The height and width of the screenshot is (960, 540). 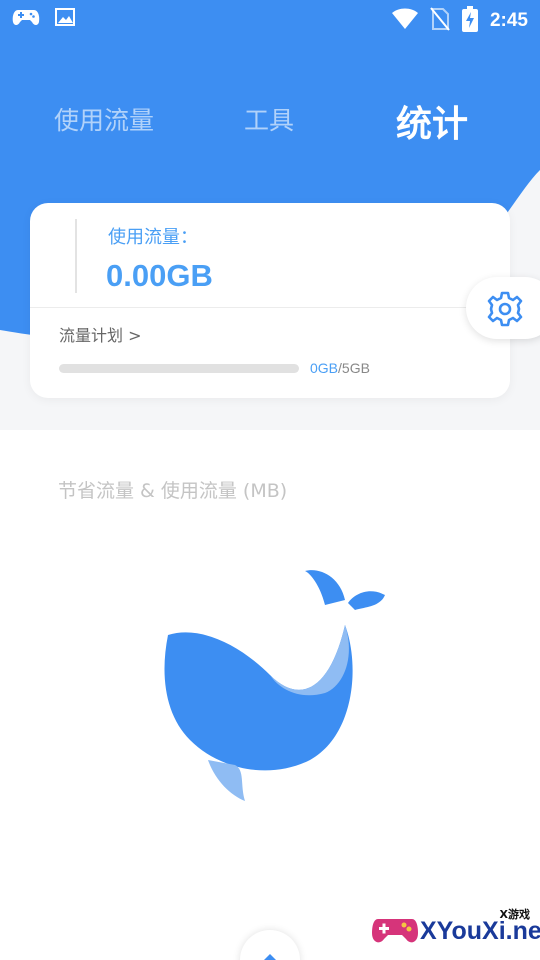 I want to click on settings-button, so click(x=503, y=308).